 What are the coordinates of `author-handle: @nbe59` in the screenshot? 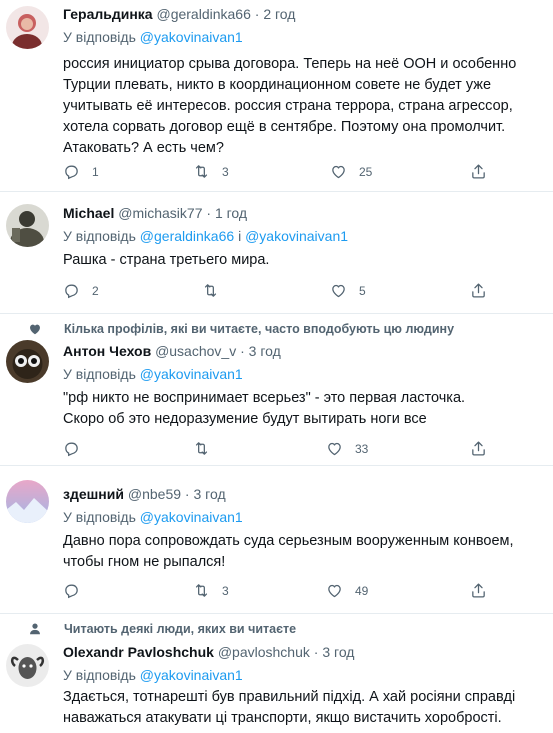 It's located at (154, 494).